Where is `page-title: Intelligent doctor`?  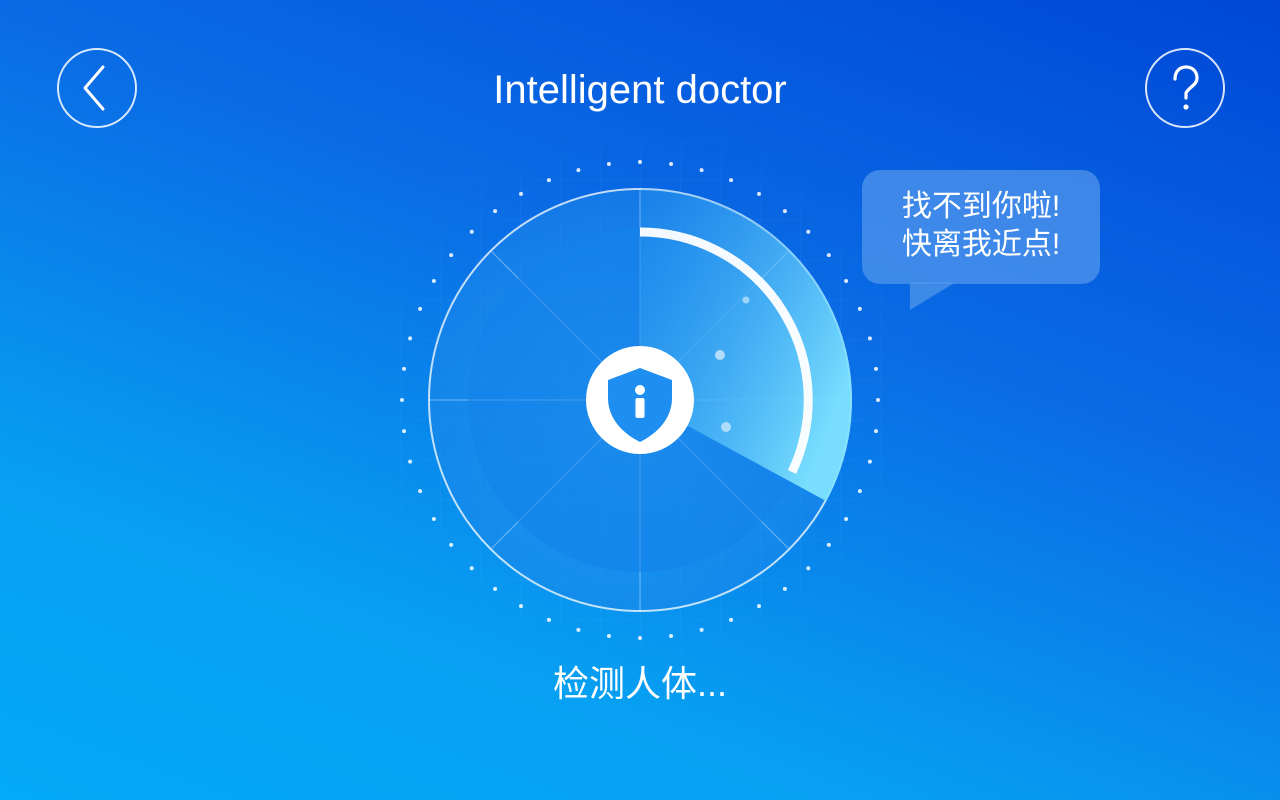
page-title: Intelligent doctor is located at coordinates (640, 90).